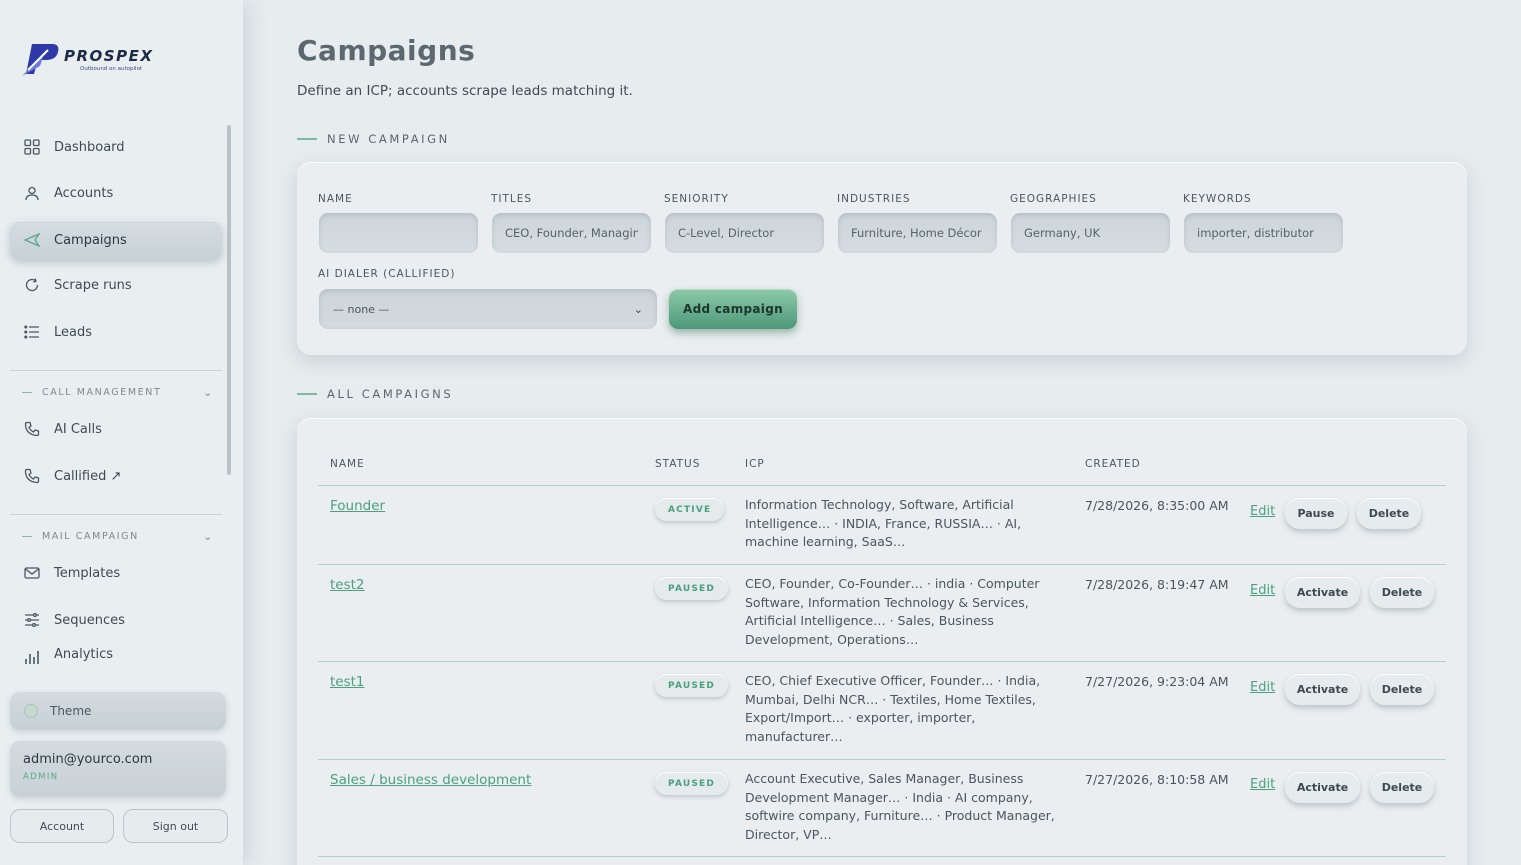  Describe the element at coordinates (387, 274) in the screenshot. I see `ai-dialer-label: AI DIALER (CALLIFIED)` at that location.